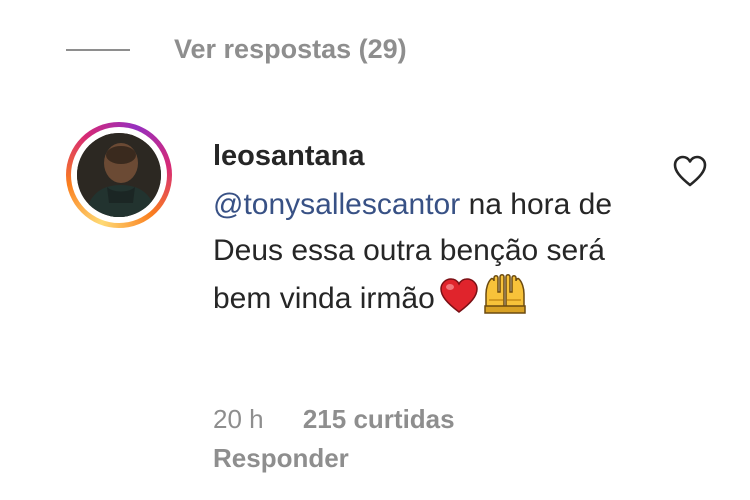  What do you see at coordinates (336, 204) in the screenshot?
I see `comment-mention: @tonysallescantor` at bounding box center [336, 204].